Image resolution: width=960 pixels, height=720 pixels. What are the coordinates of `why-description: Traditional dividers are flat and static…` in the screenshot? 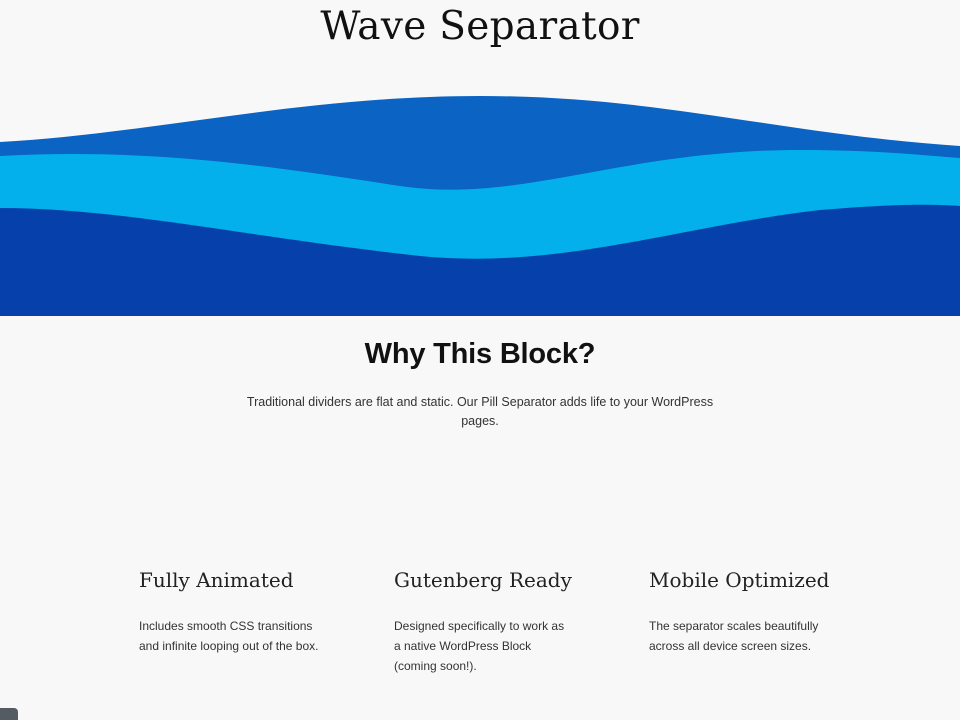 It's located at (480, 411).